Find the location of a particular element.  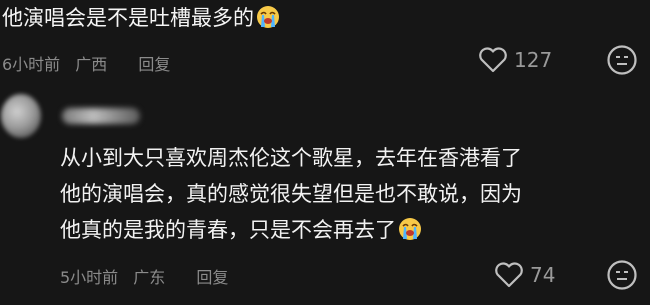

comment-2-reply-button: 回复 is located at coordinates (212, 277).